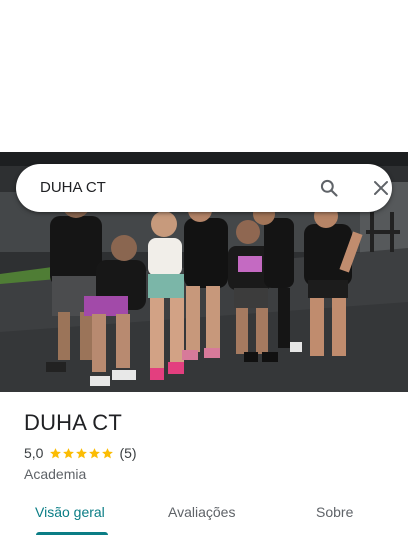 The width and height of the screenshot is (408, 544). I want to click on active-tab-indicator, so click(72, 533).